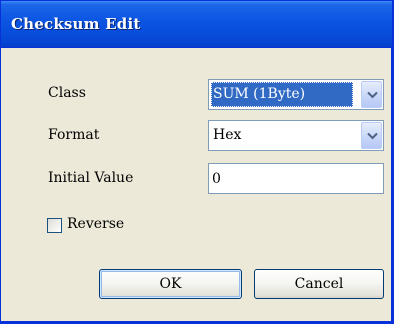  Describe the element at coordinates (292, 178) in the screenshot. I see `initial-value-input` at that location.